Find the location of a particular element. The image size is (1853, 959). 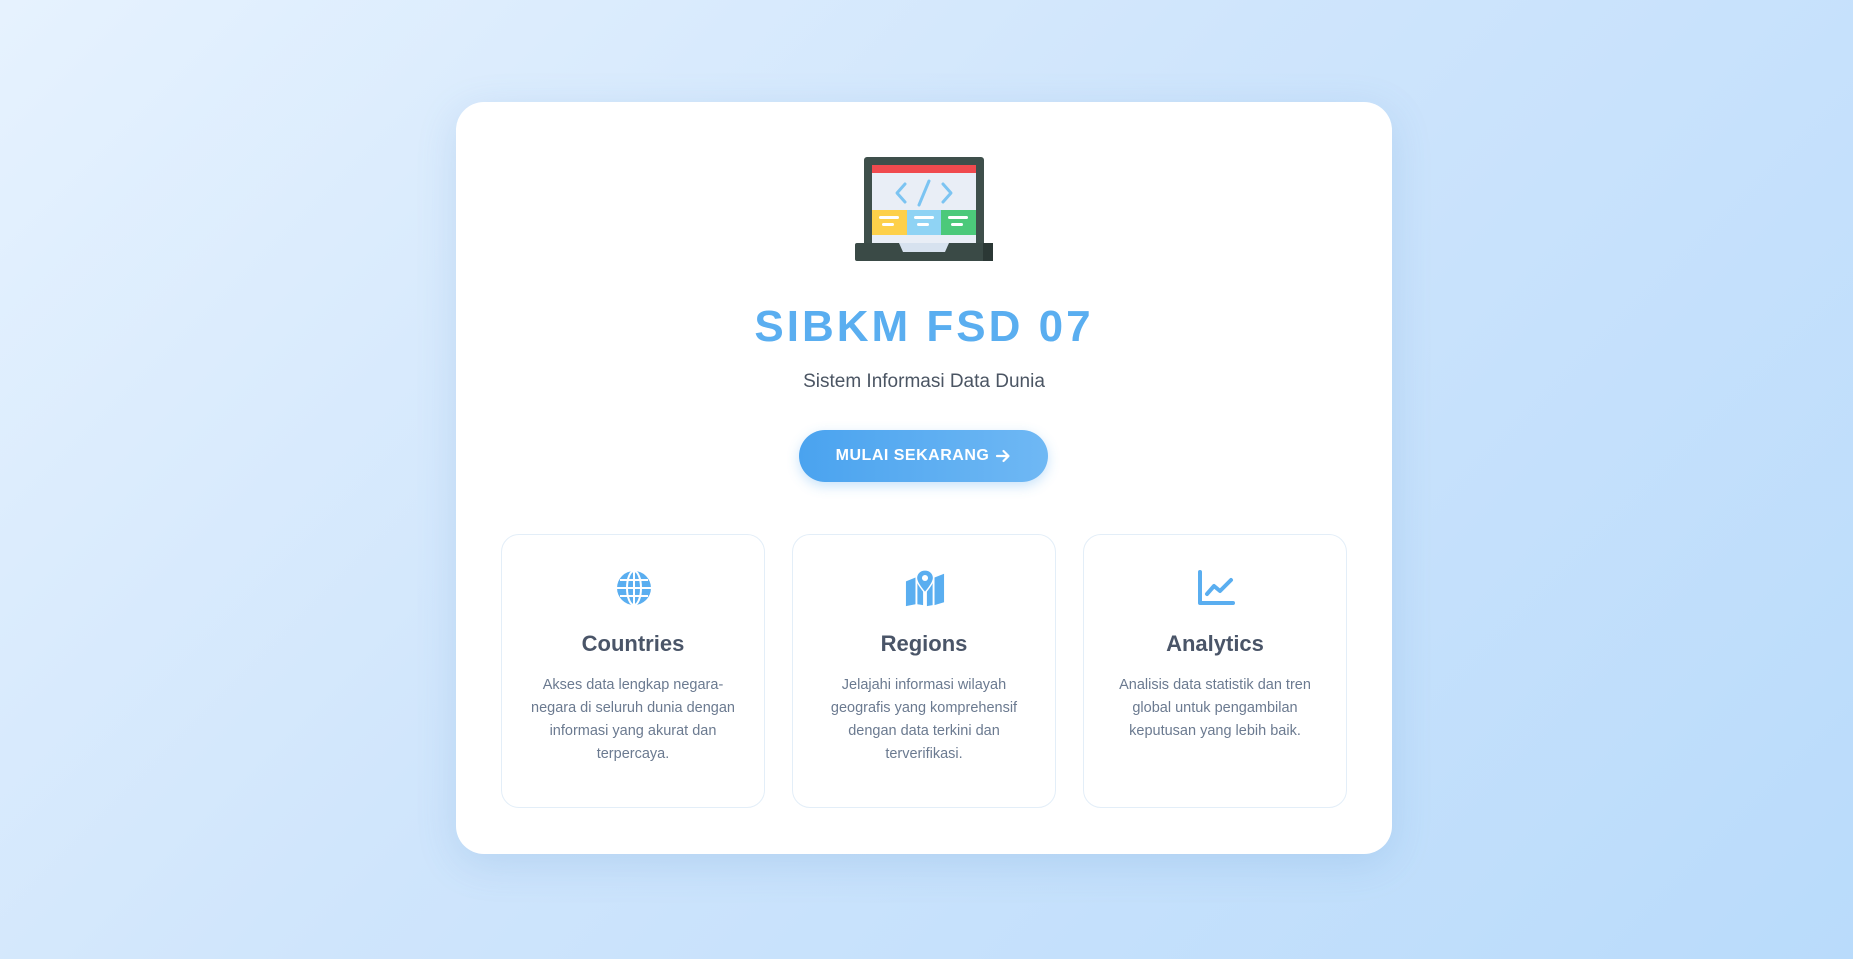

map-pin-icon is located at coordinates (925, 588).